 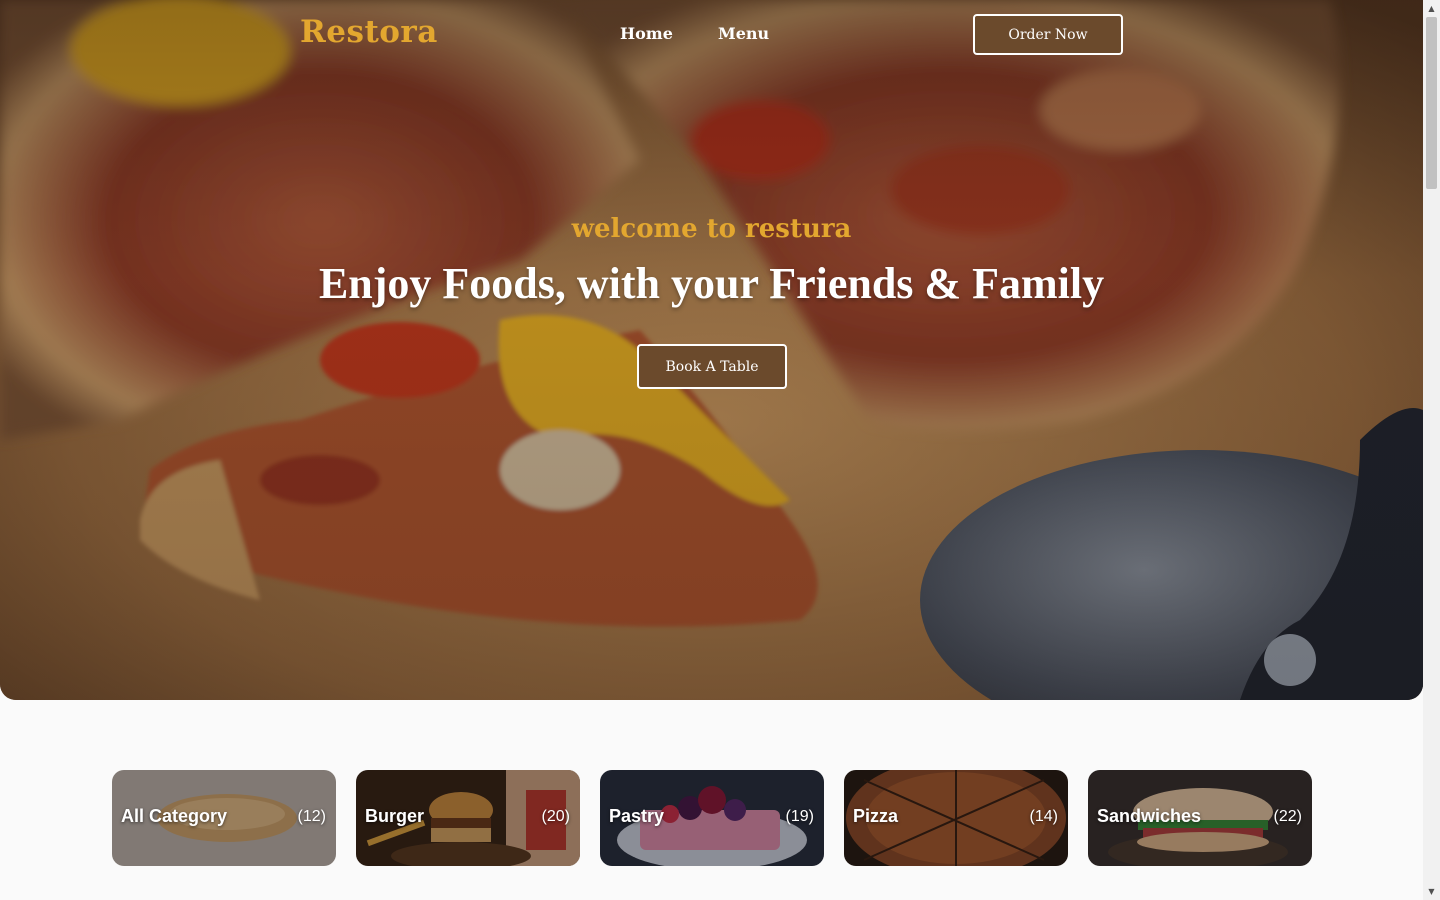 What do you see at coordinates (395, 816) in the screenshot?
I see `category-name: Burger` at bounding box center [395, 816].